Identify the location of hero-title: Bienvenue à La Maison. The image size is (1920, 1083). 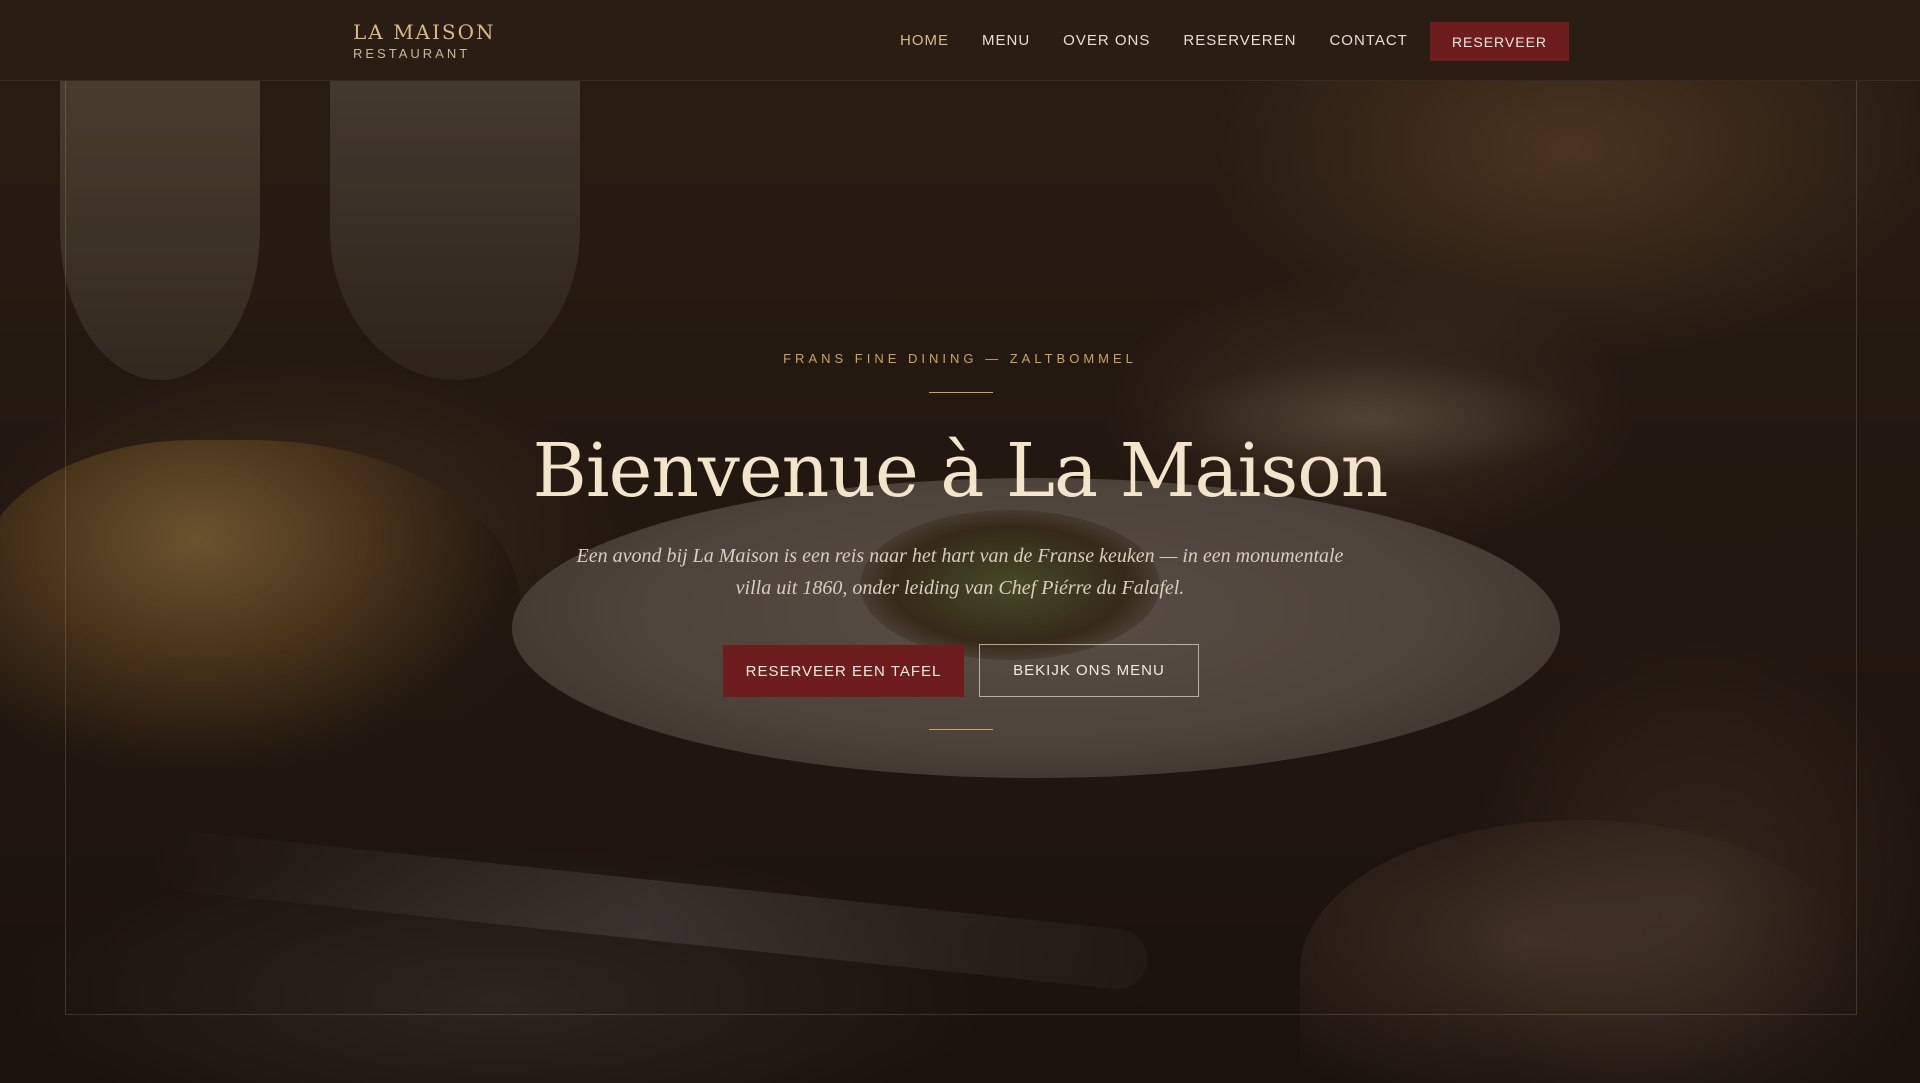
(960, 471).